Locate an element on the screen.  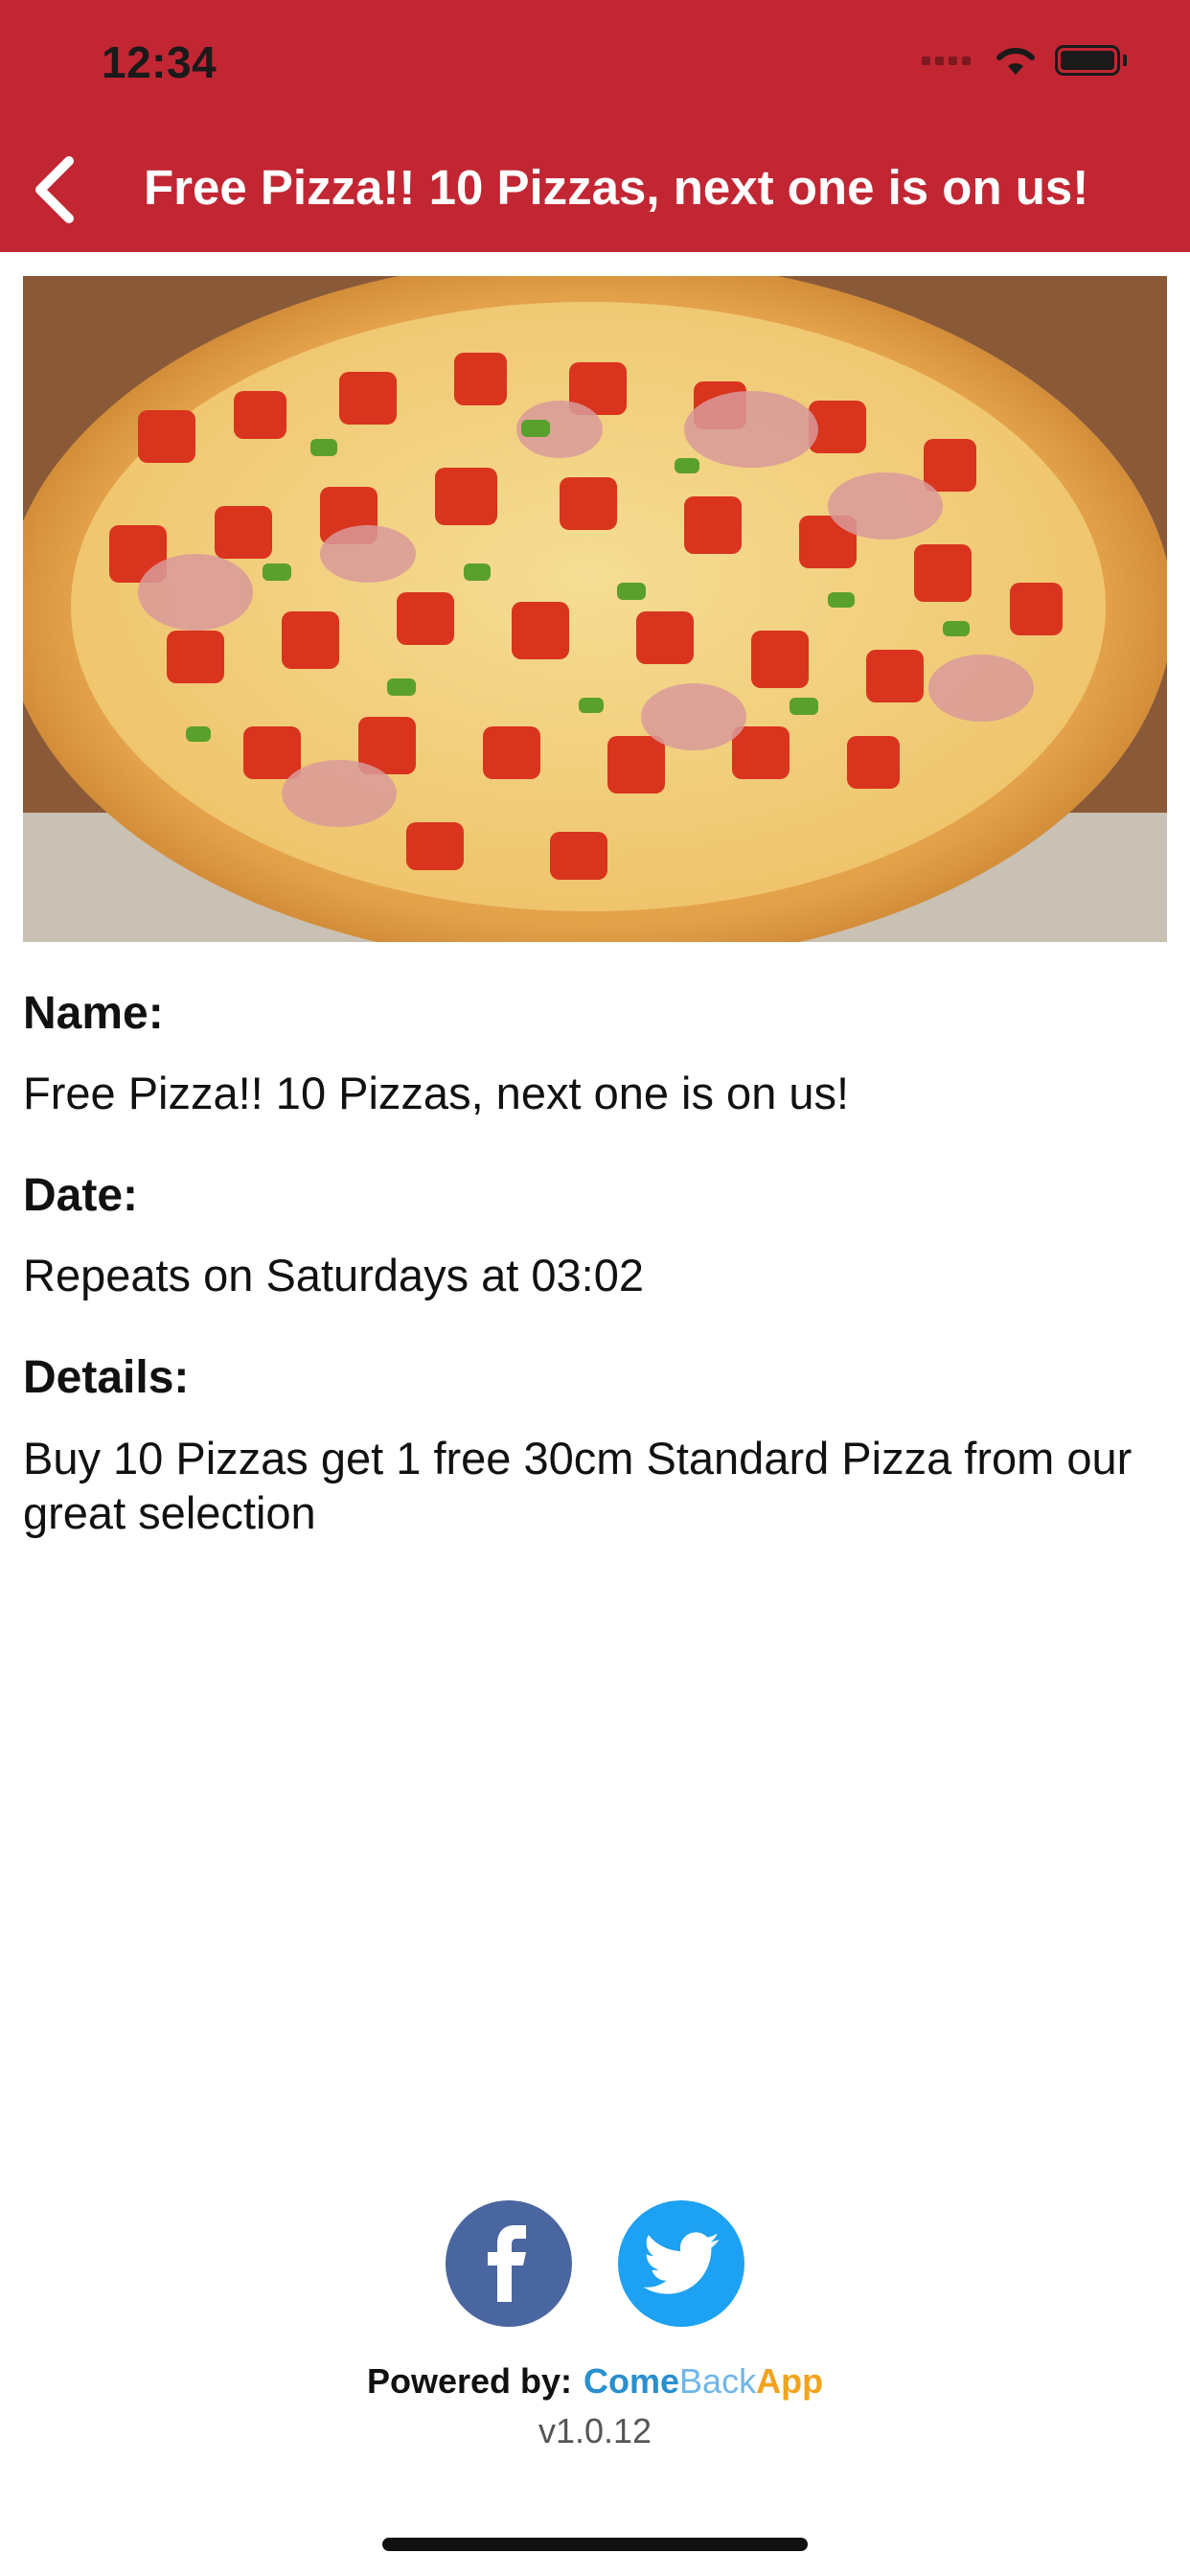
brand-come: Come is located at coordinates (632, 2381).